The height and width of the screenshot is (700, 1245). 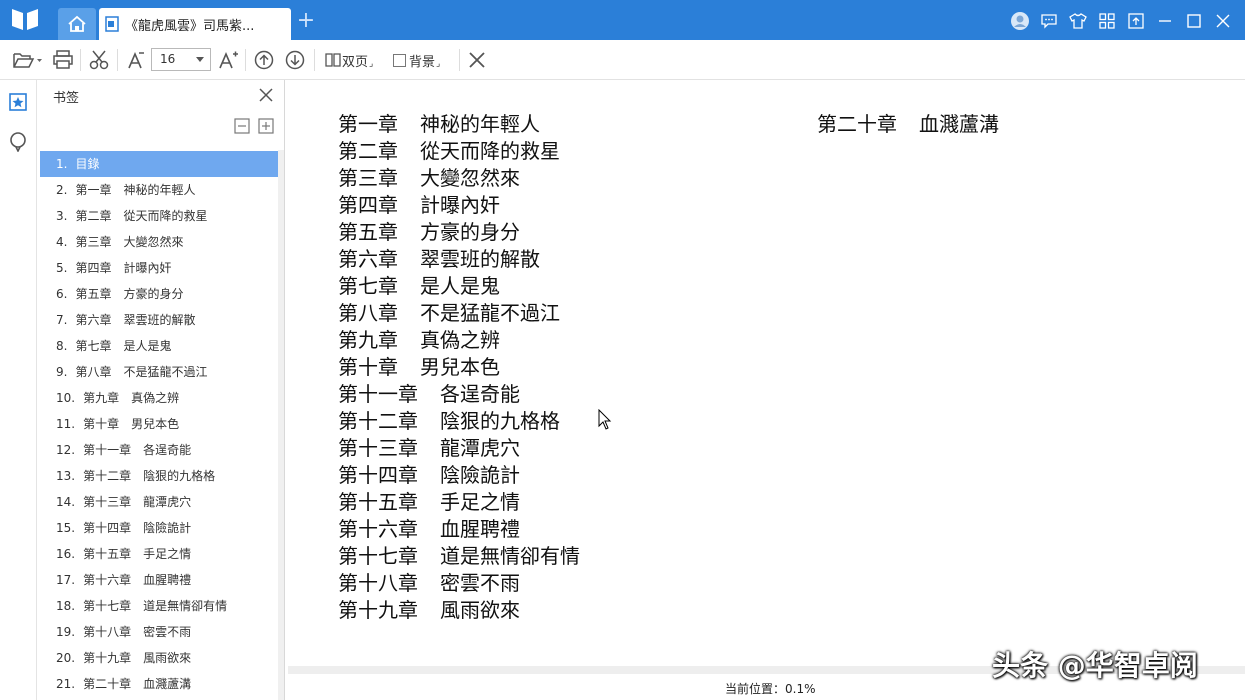 I want to click on close-button, so click(x=1222, y=21).